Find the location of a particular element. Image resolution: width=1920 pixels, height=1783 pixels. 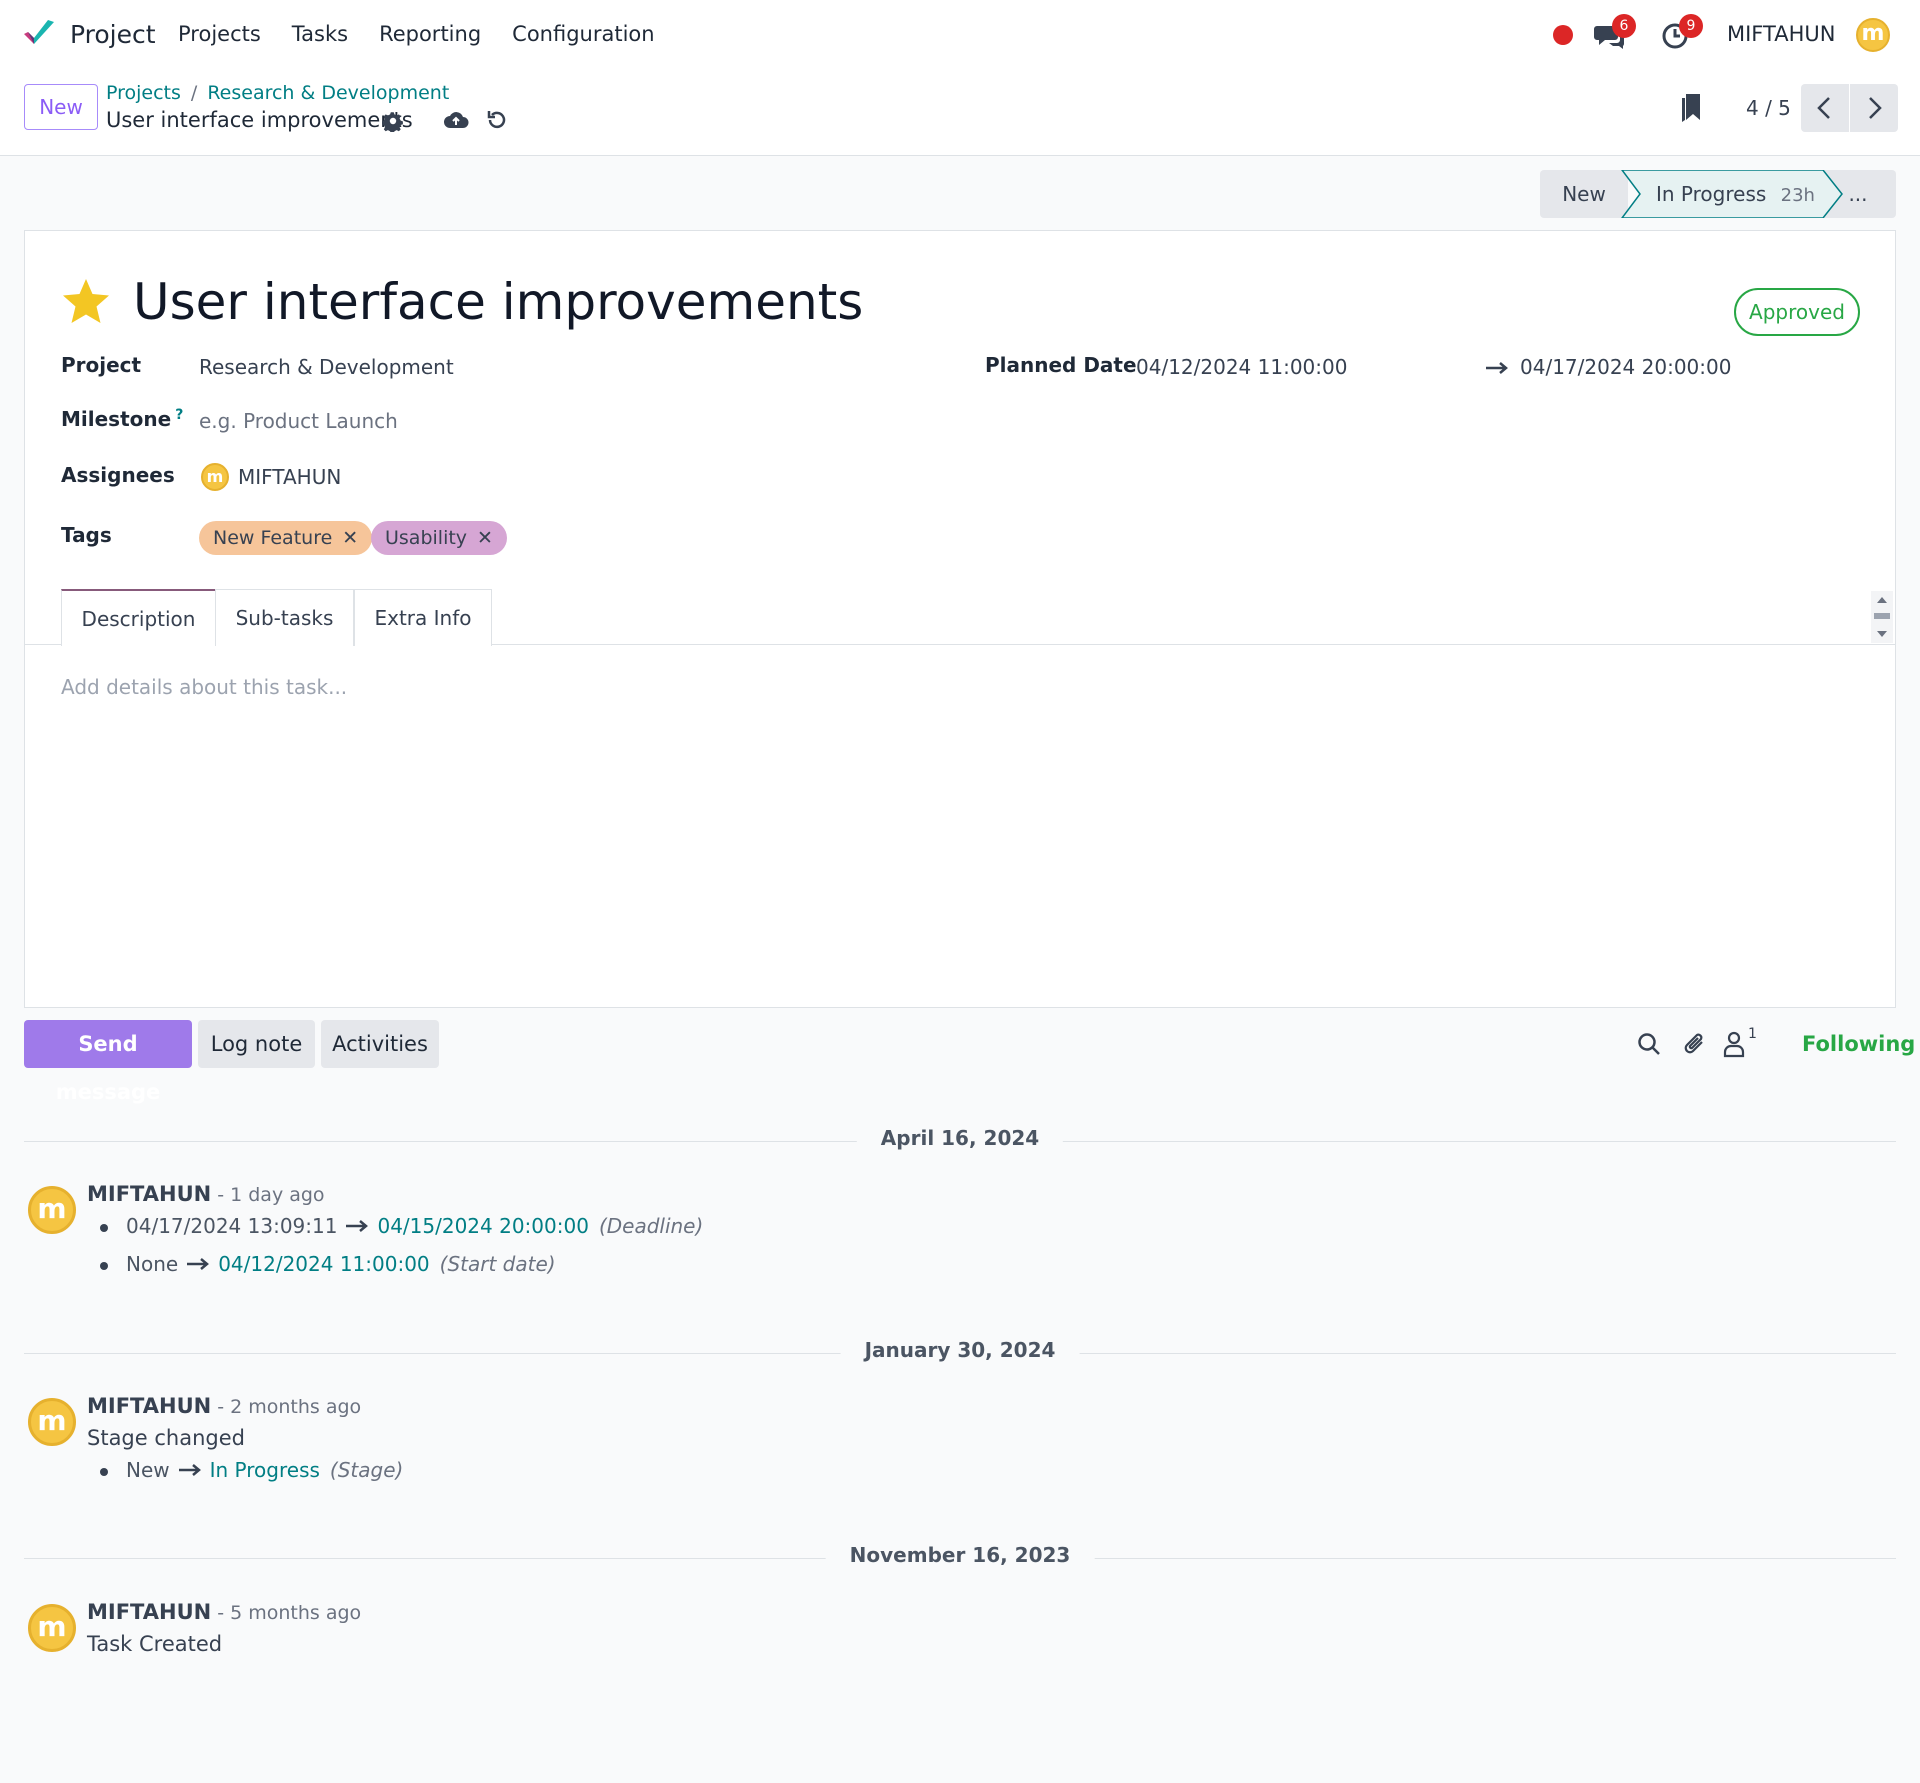

tab-sub-tasks: Sub-tasks is located at coordinates (284, 617).